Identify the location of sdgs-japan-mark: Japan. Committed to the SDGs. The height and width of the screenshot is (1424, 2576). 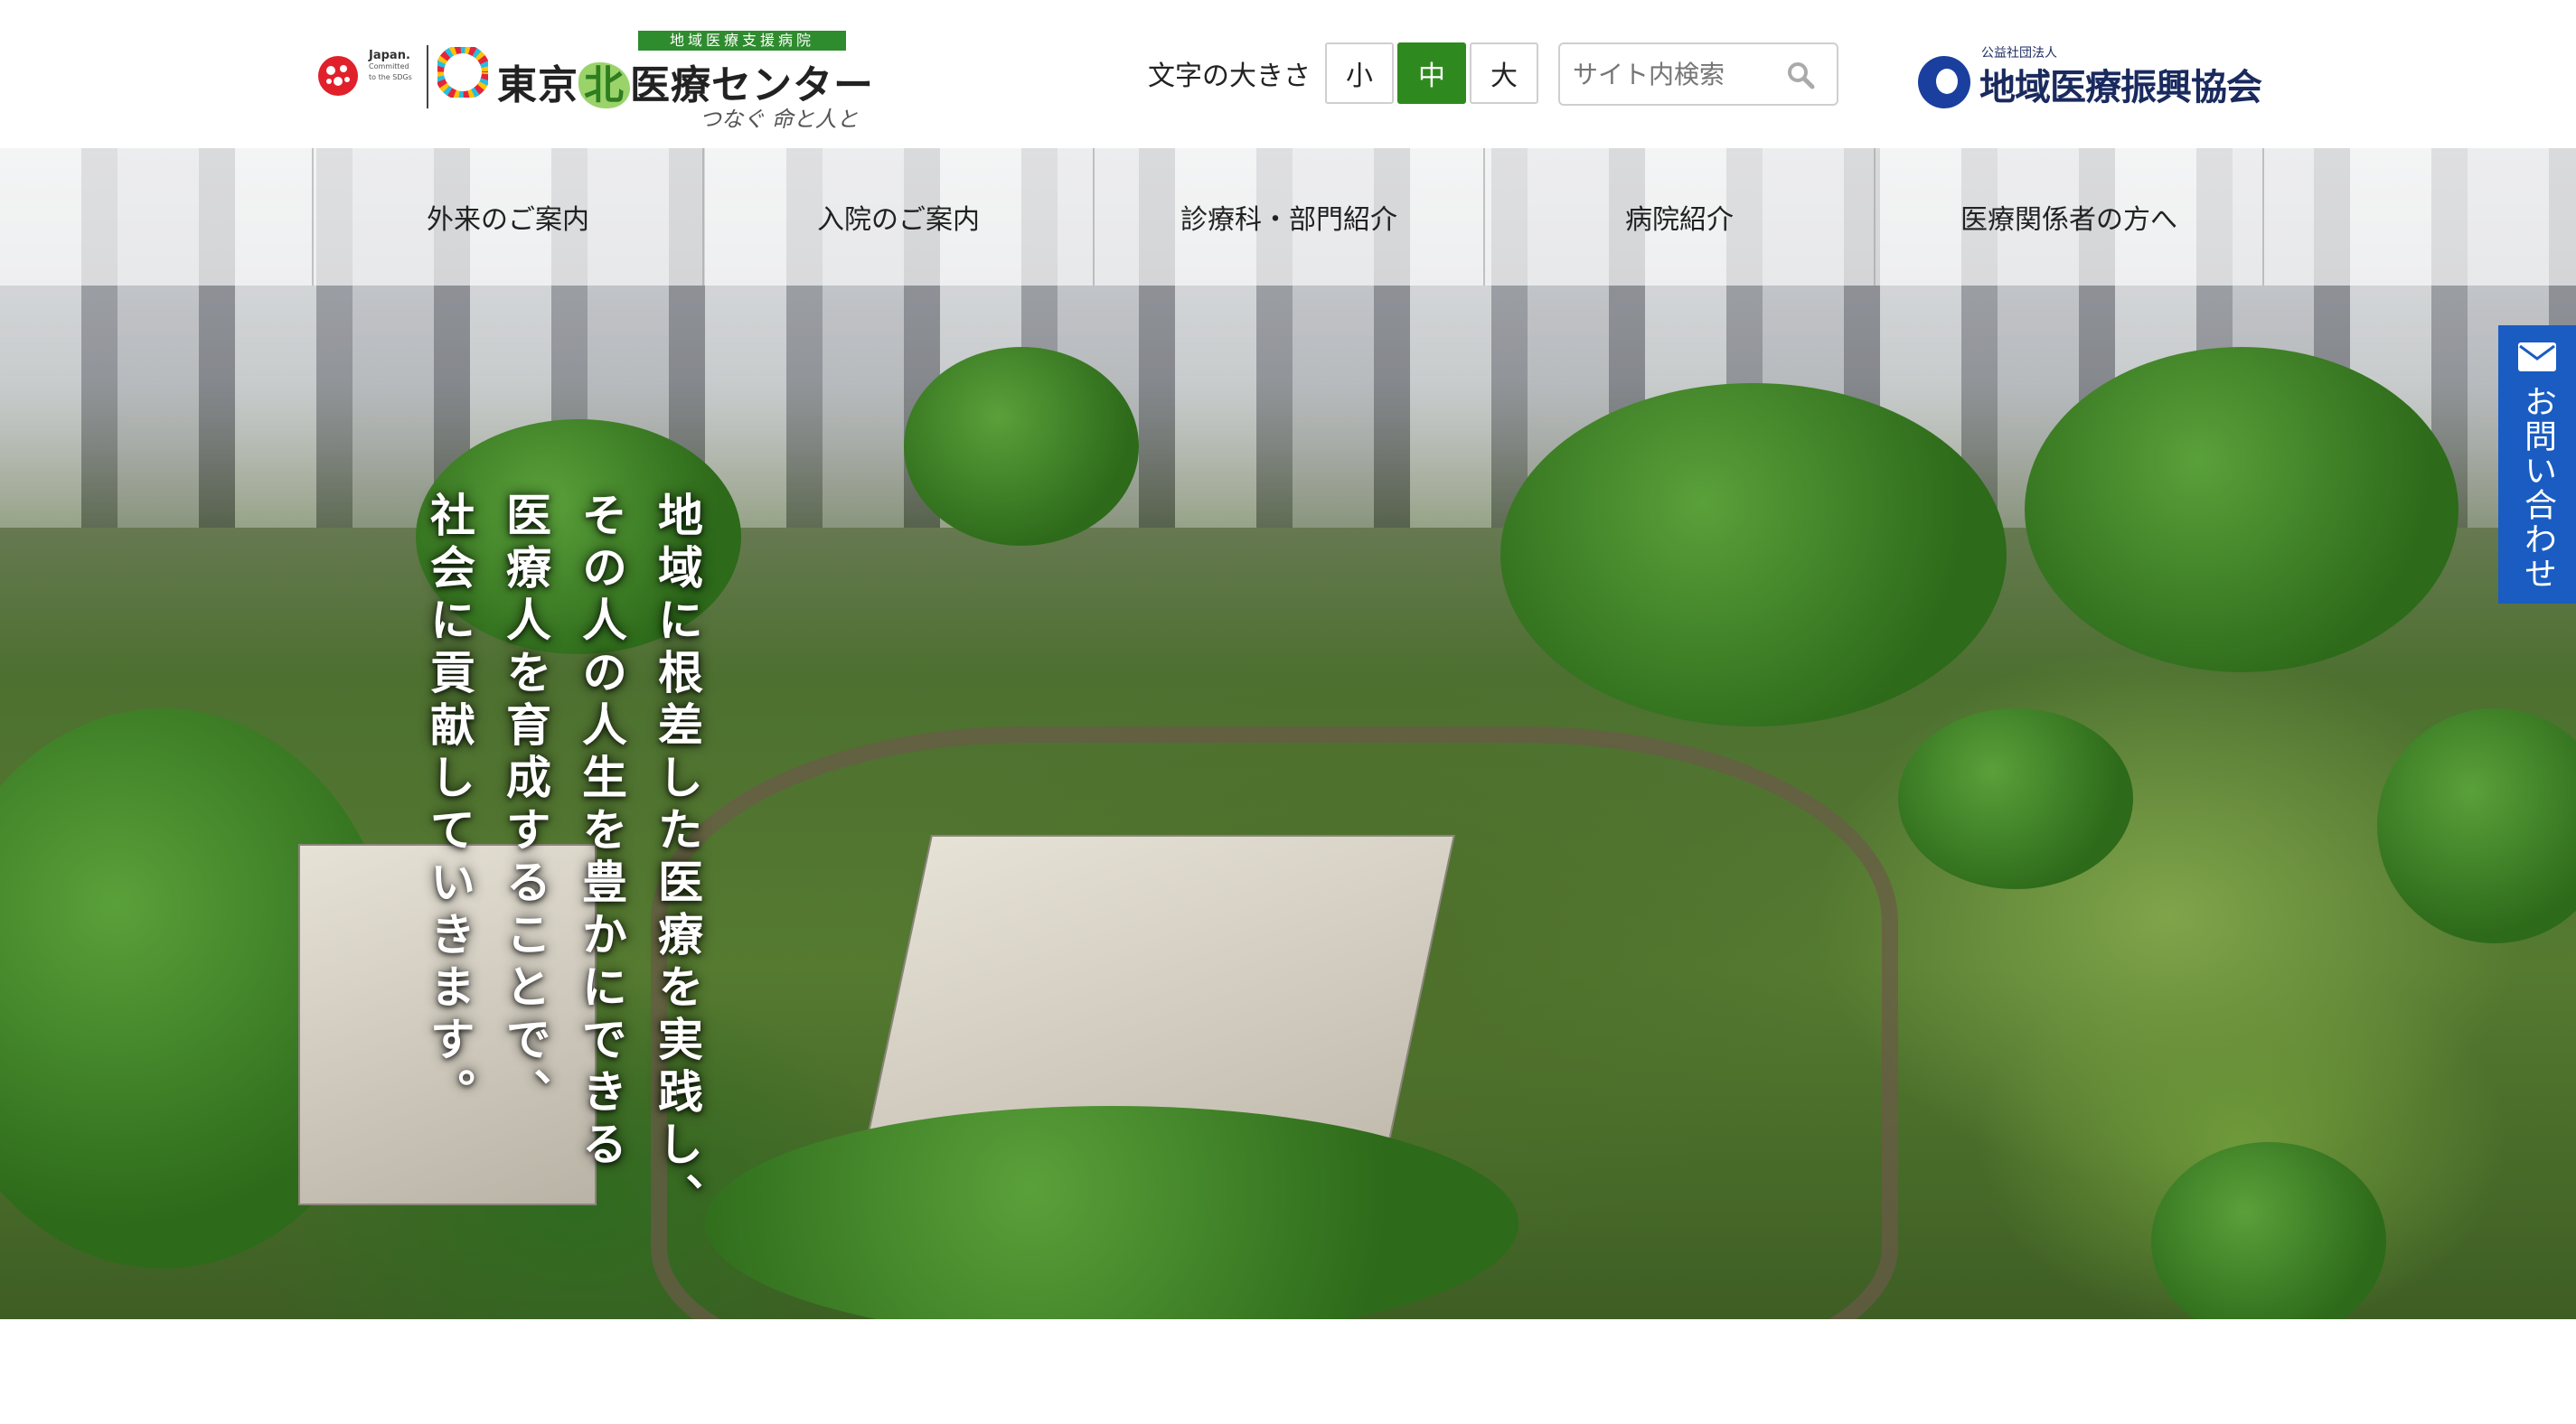
(370, 76).